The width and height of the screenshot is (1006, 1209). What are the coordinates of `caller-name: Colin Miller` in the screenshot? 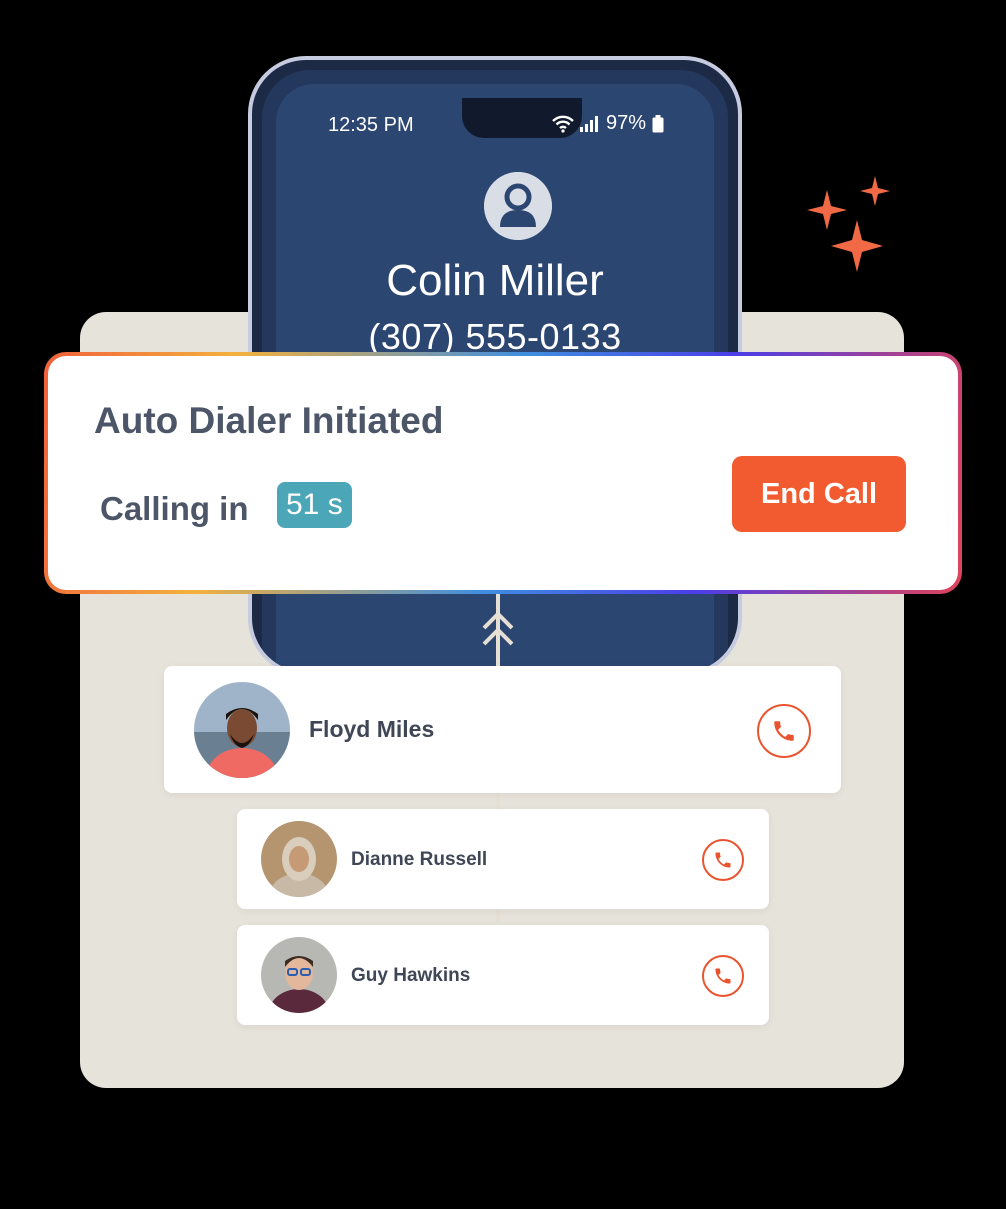 It's located at (495, 280).